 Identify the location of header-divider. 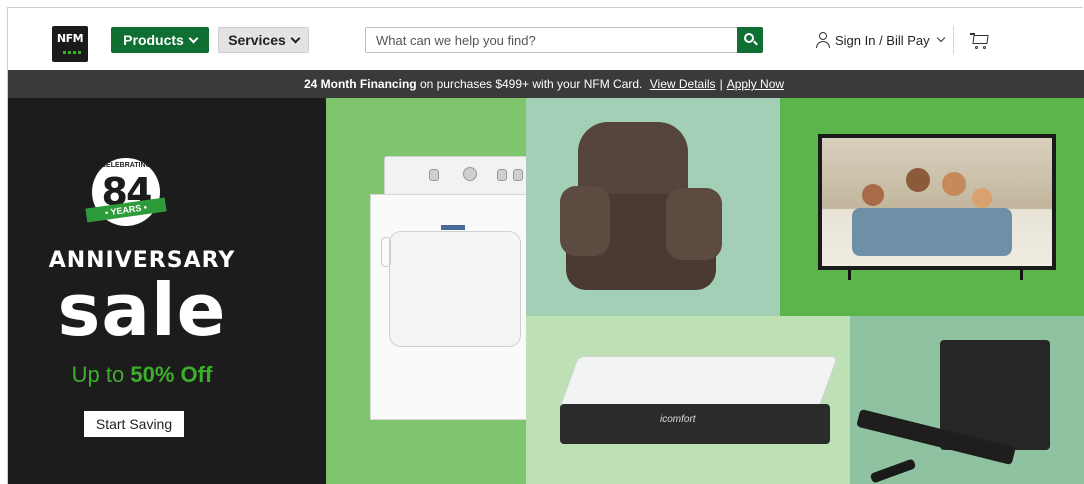
(953, 40).